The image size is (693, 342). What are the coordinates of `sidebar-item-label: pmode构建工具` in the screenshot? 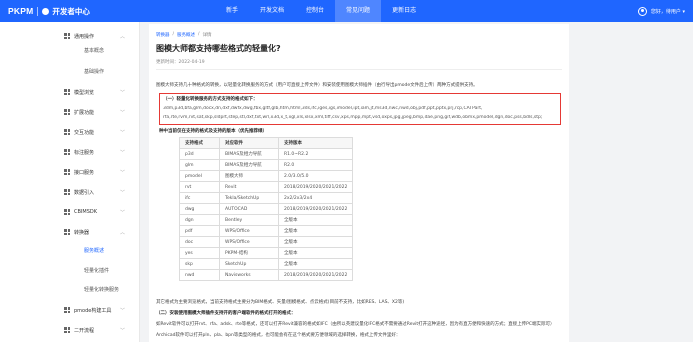 It's located at (93, 310).